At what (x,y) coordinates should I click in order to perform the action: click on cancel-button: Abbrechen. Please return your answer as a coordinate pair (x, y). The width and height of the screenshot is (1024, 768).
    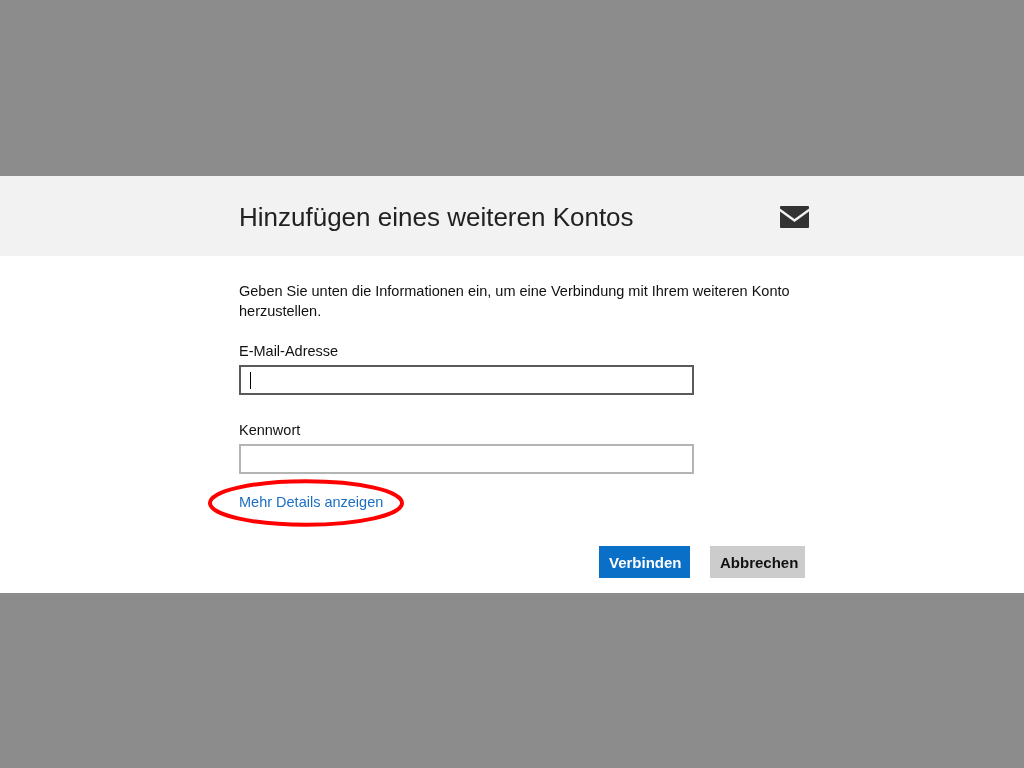
    Looking at the image, I should click on (757, 562).